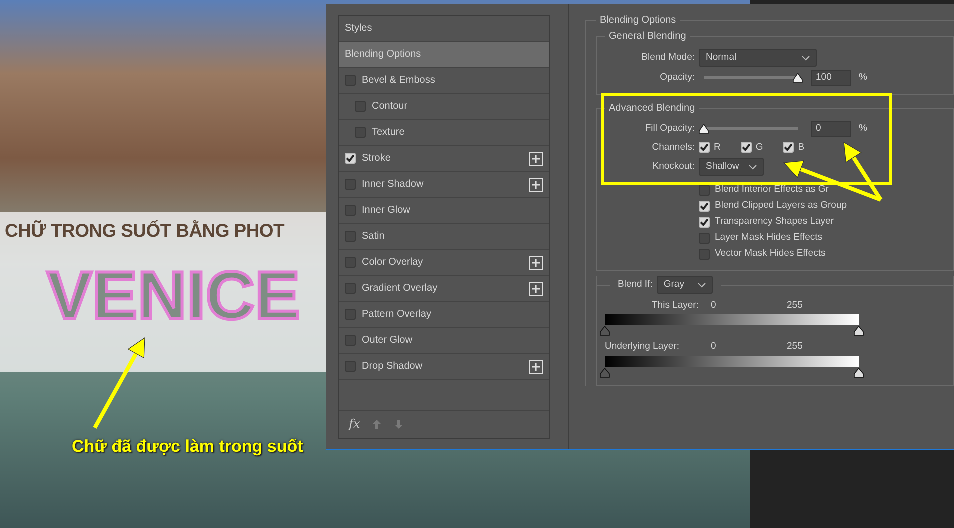 The height and width of the screenshot is (528, 954). Describe the element at coordinates (444, 289) in the screenshot. I see `style-list-item: Gradient Overlay` at that location.